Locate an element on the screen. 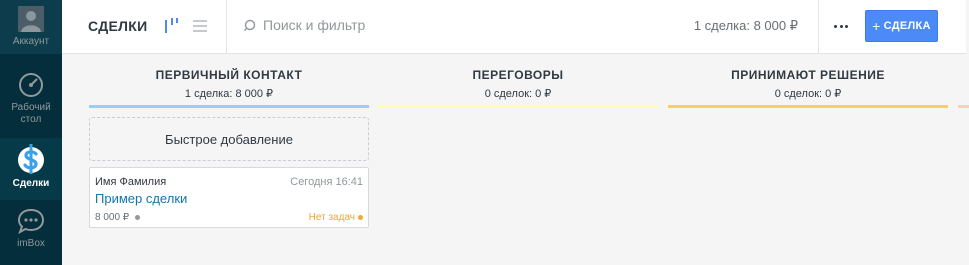  column-count: 1 сделка: 8 000 ₽ is located at coordinates (229, 94).